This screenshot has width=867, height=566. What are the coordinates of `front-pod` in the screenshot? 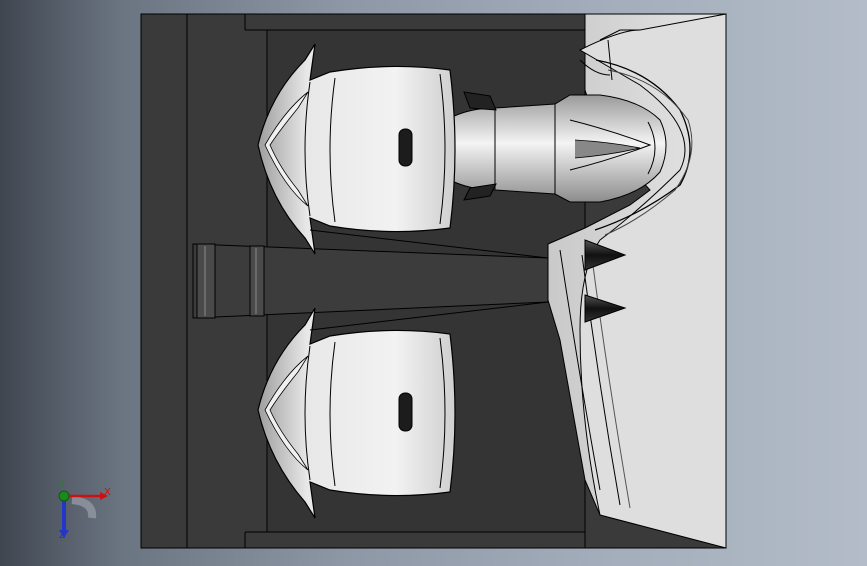 It's located at (556, 147).